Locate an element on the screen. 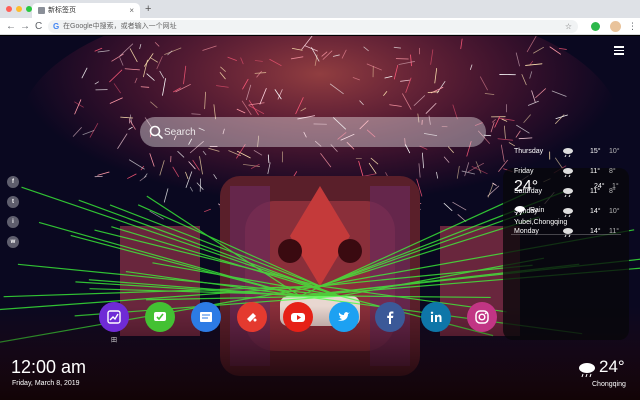 The height and width of the screenshot is (400, 640). social-share-column: f t i w is located at coordinates (13, 216).